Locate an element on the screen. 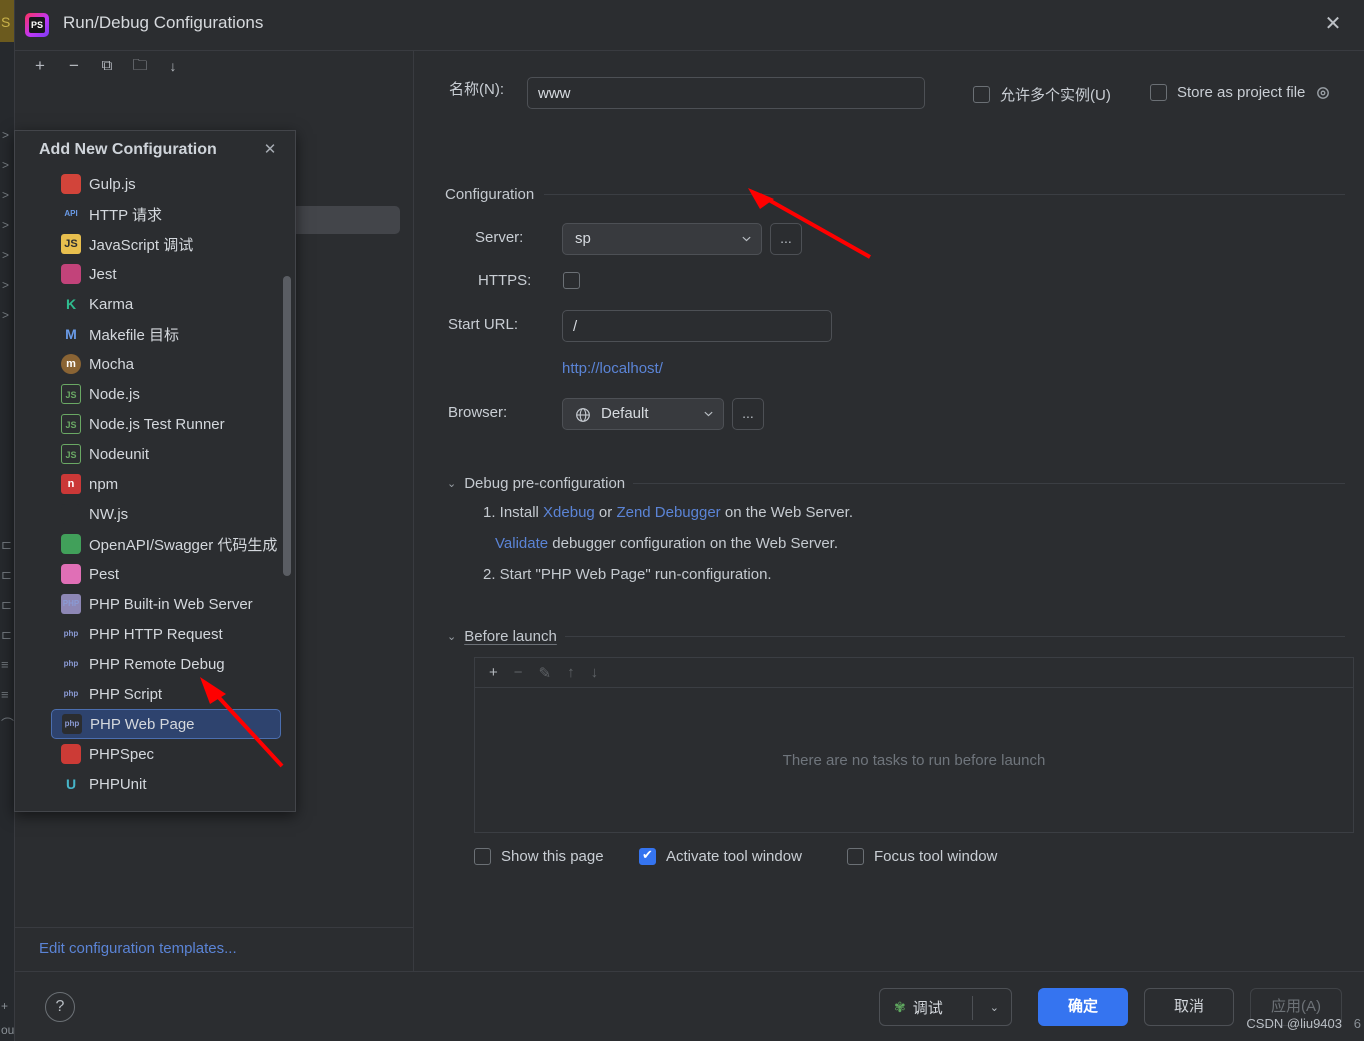 This screenshot has height=1041, width=1364. ide-bottom-text: ou is located at coordinates (8, 1030).